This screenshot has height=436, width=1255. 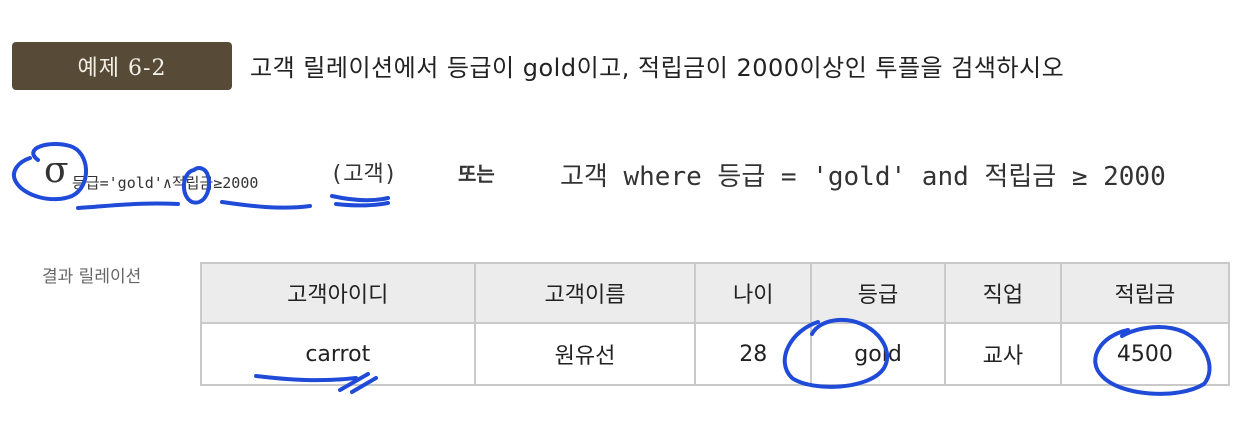 What do you see at coordinates (585, 293) in the screenshot?
I see `column-header-customer-name: 고객이름` at bounding box center [585, 293].